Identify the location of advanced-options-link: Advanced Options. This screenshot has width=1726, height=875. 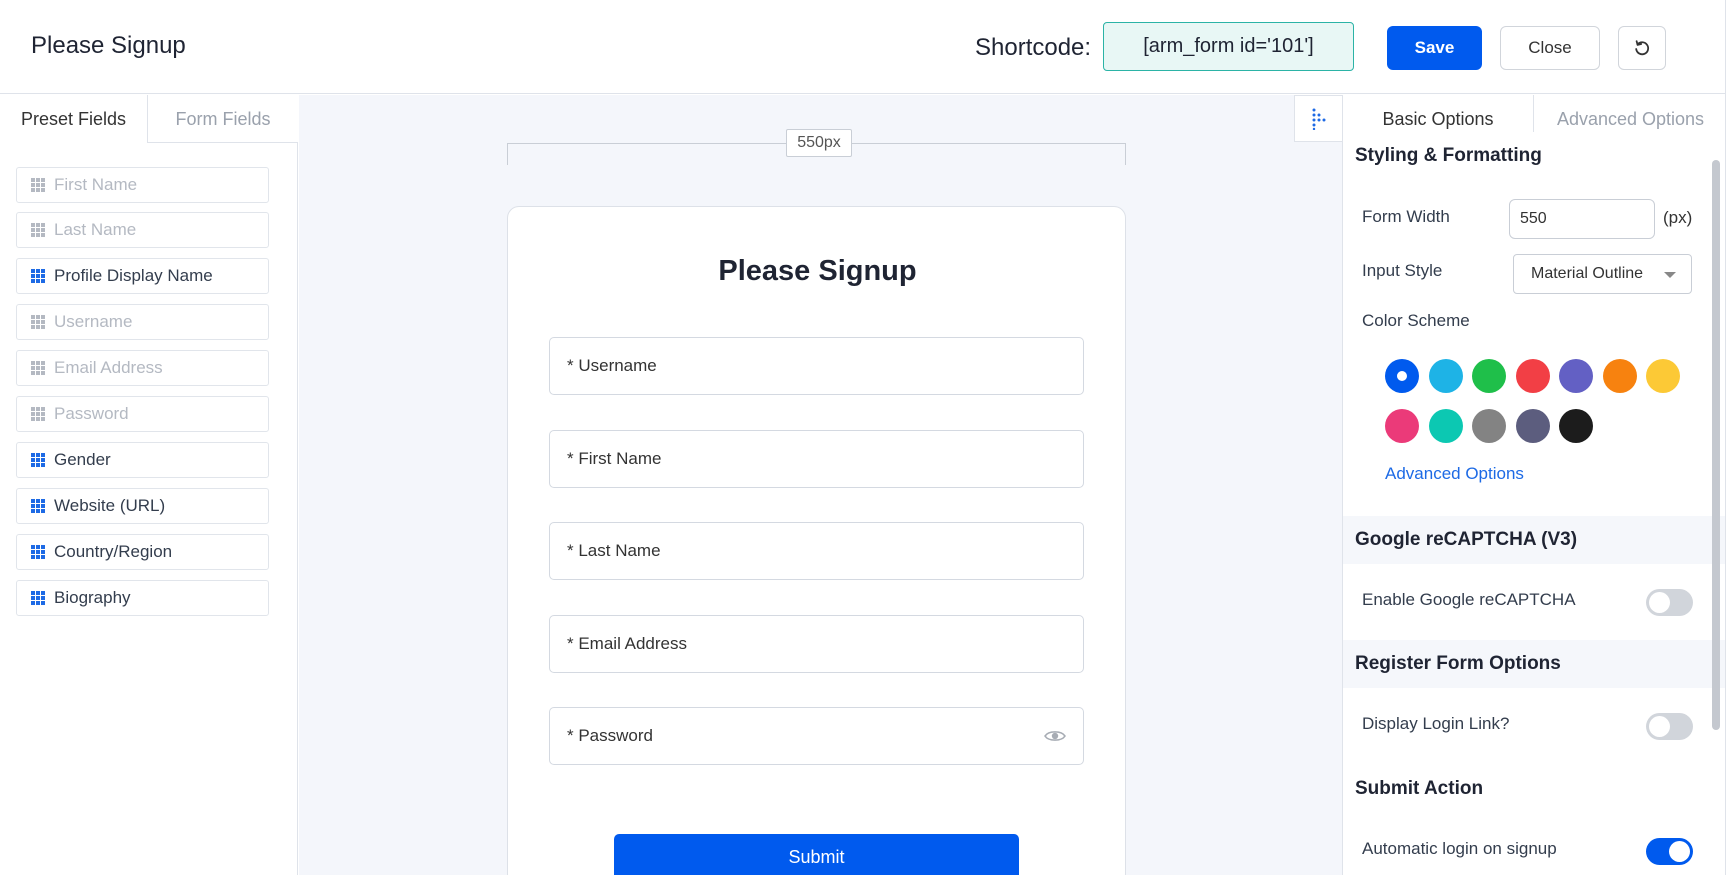
(1454, 474).